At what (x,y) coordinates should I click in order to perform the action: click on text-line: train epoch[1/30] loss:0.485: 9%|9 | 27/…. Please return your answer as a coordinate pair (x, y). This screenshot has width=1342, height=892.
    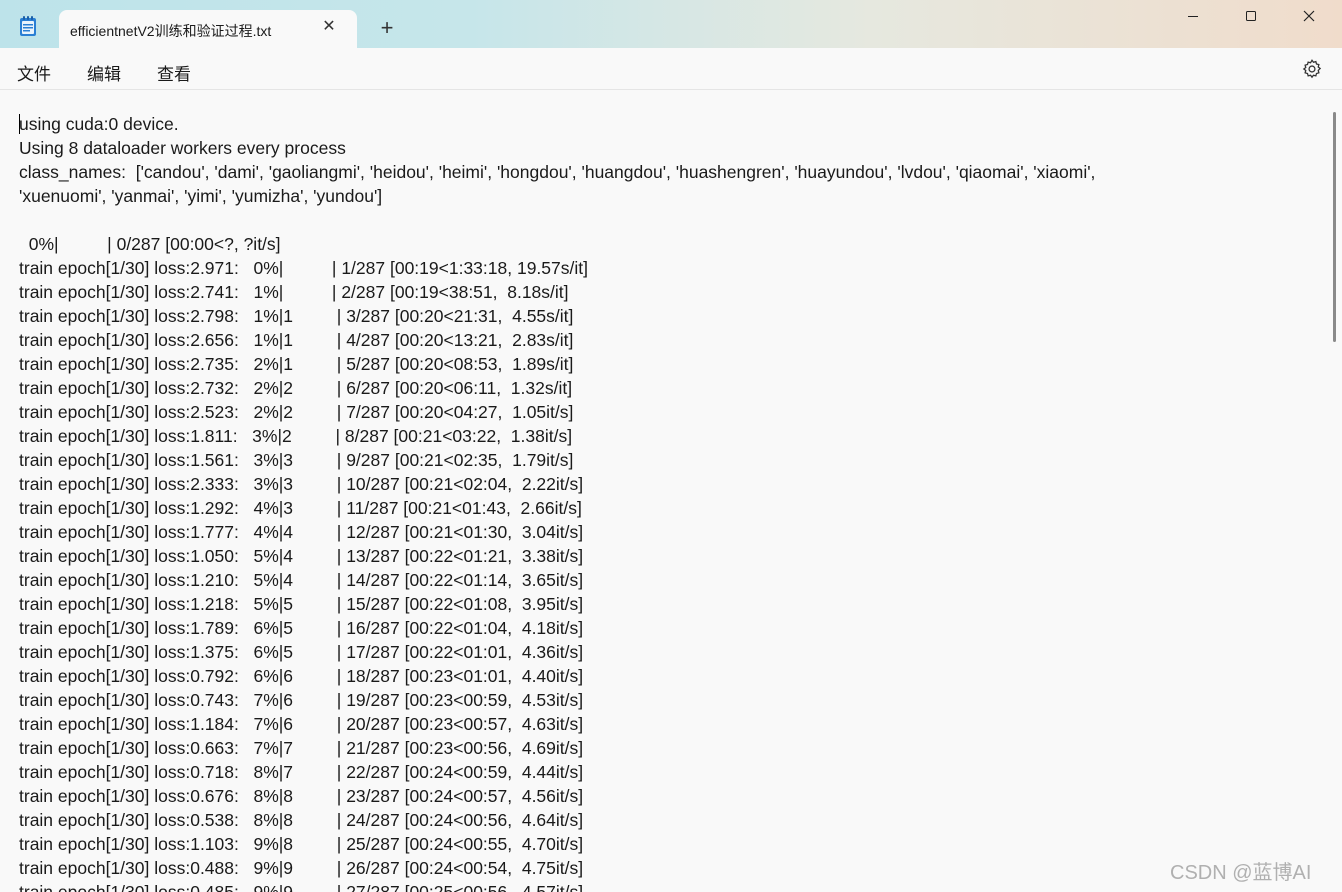
    Looking at the image, I should click on (301, 887).